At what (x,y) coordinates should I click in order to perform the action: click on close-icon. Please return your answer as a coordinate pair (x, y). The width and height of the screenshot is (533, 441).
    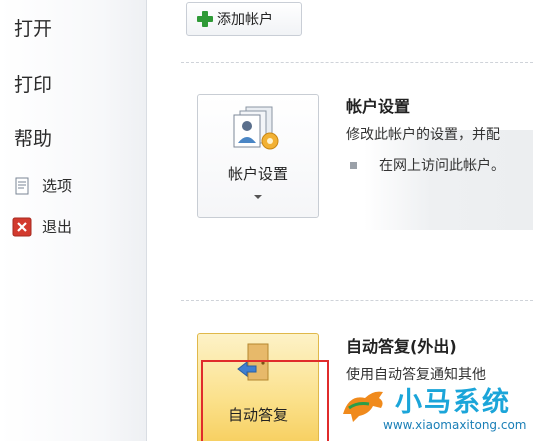
    Looking at the image, I should click on (22, 227).